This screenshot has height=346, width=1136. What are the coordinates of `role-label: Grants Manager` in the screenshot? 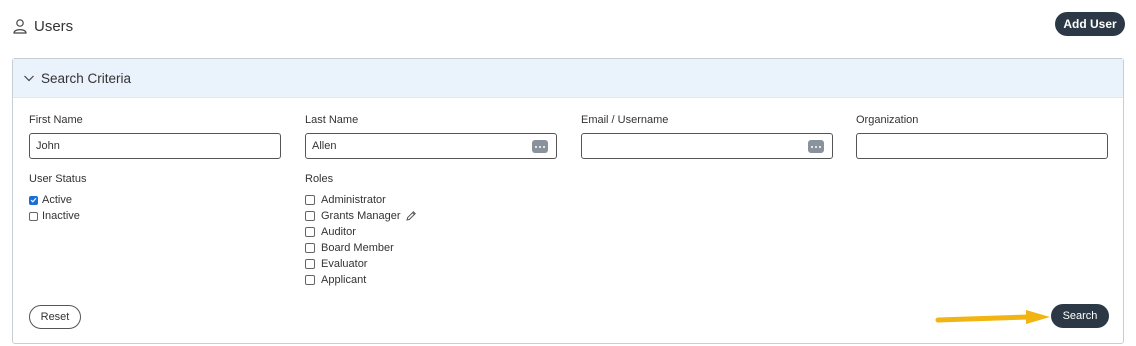 It's located at (361, 216).